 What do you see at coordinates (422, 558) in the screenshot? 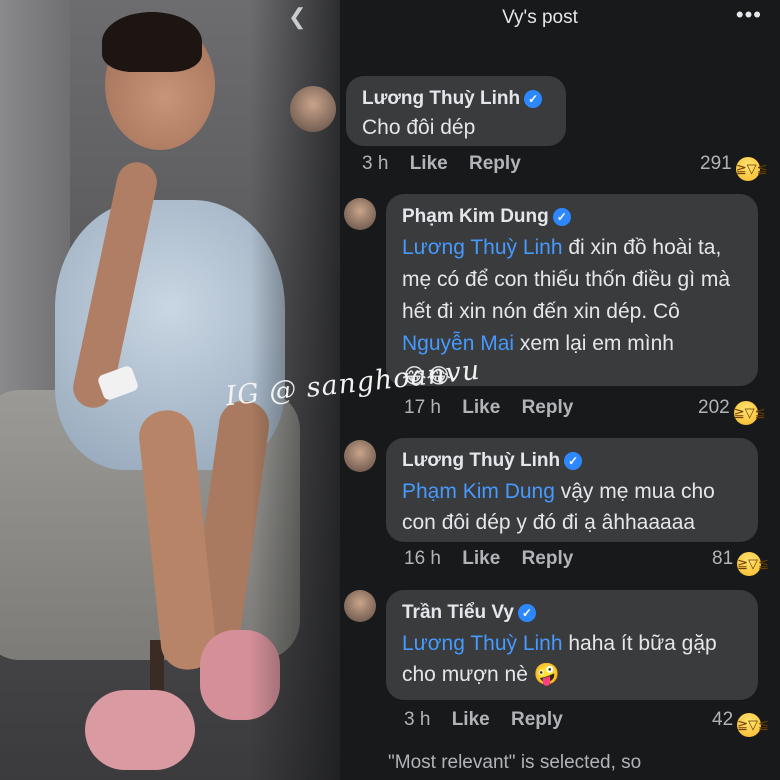
I see `comment-time: 16 h` at bounding box center [422, 558].